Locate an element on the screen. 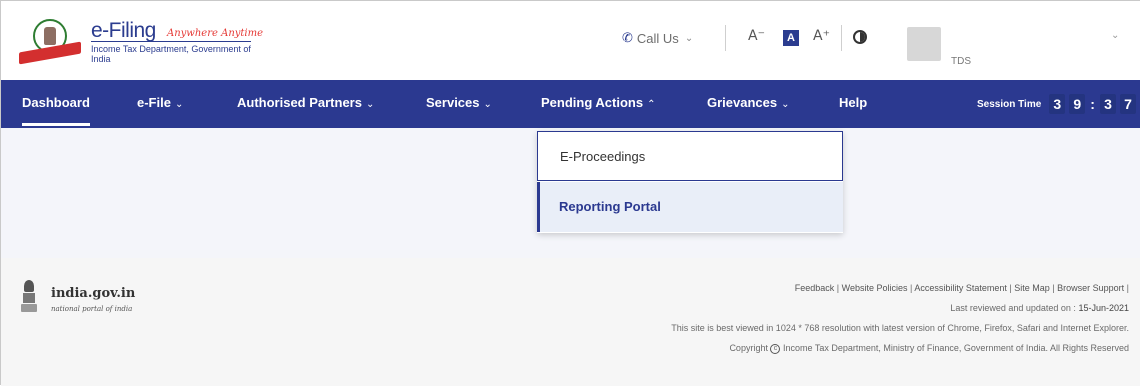 The height and width of the screenshot is (386, 1140). logo-divider is located at coordinates (171, 41).